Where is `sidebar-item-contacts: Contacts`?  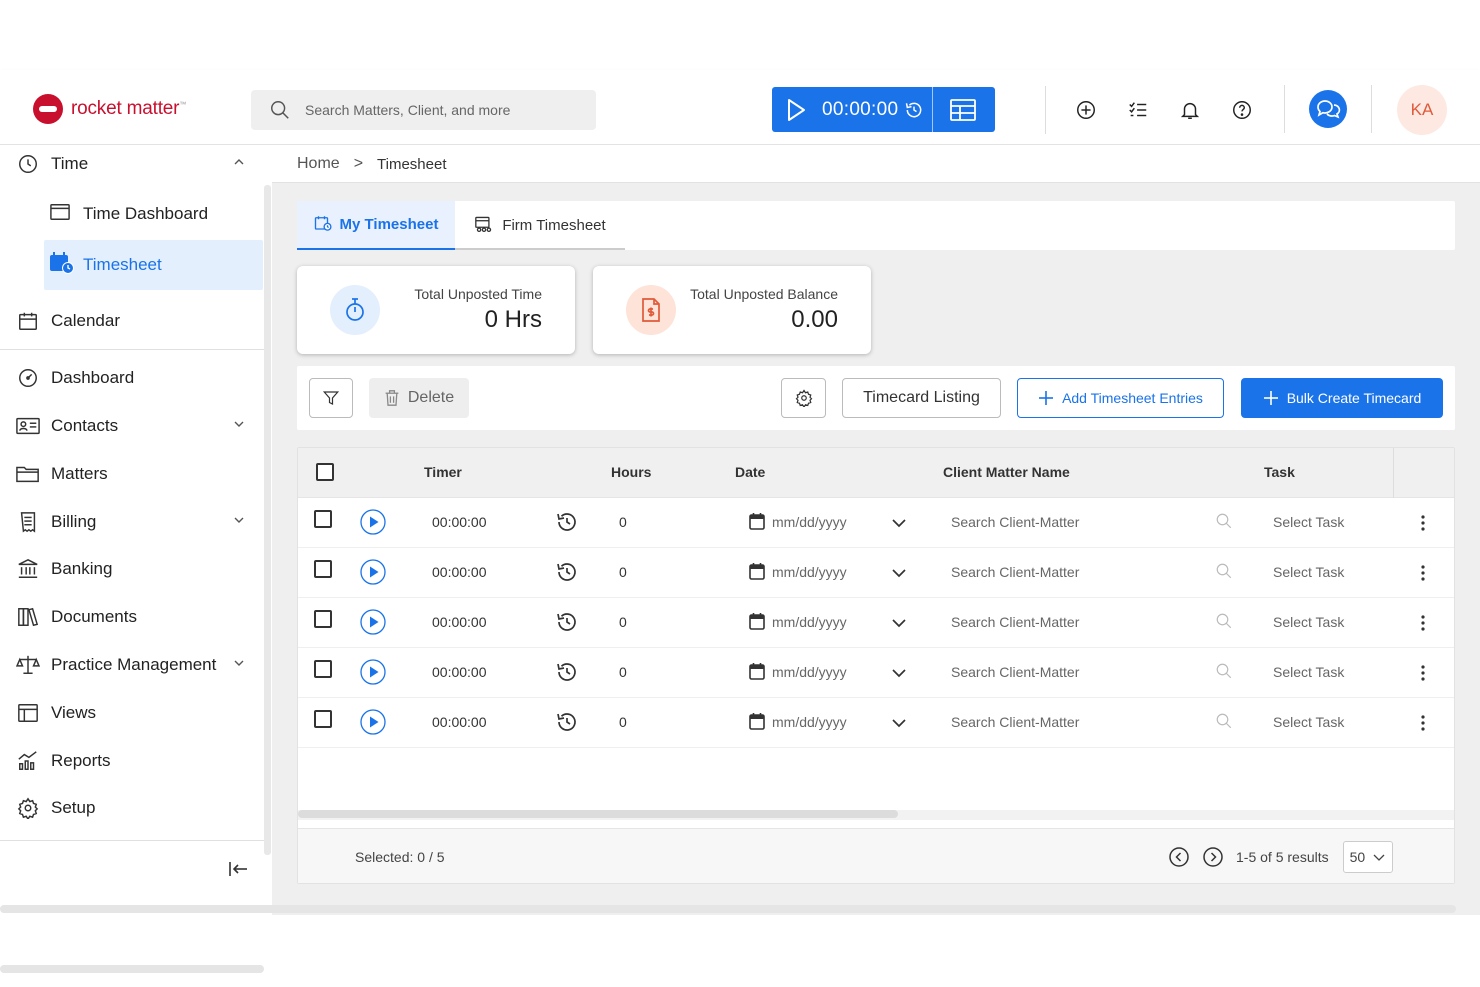 sidebar-item-contacts: Contacts is located at coordinates (132, 426).